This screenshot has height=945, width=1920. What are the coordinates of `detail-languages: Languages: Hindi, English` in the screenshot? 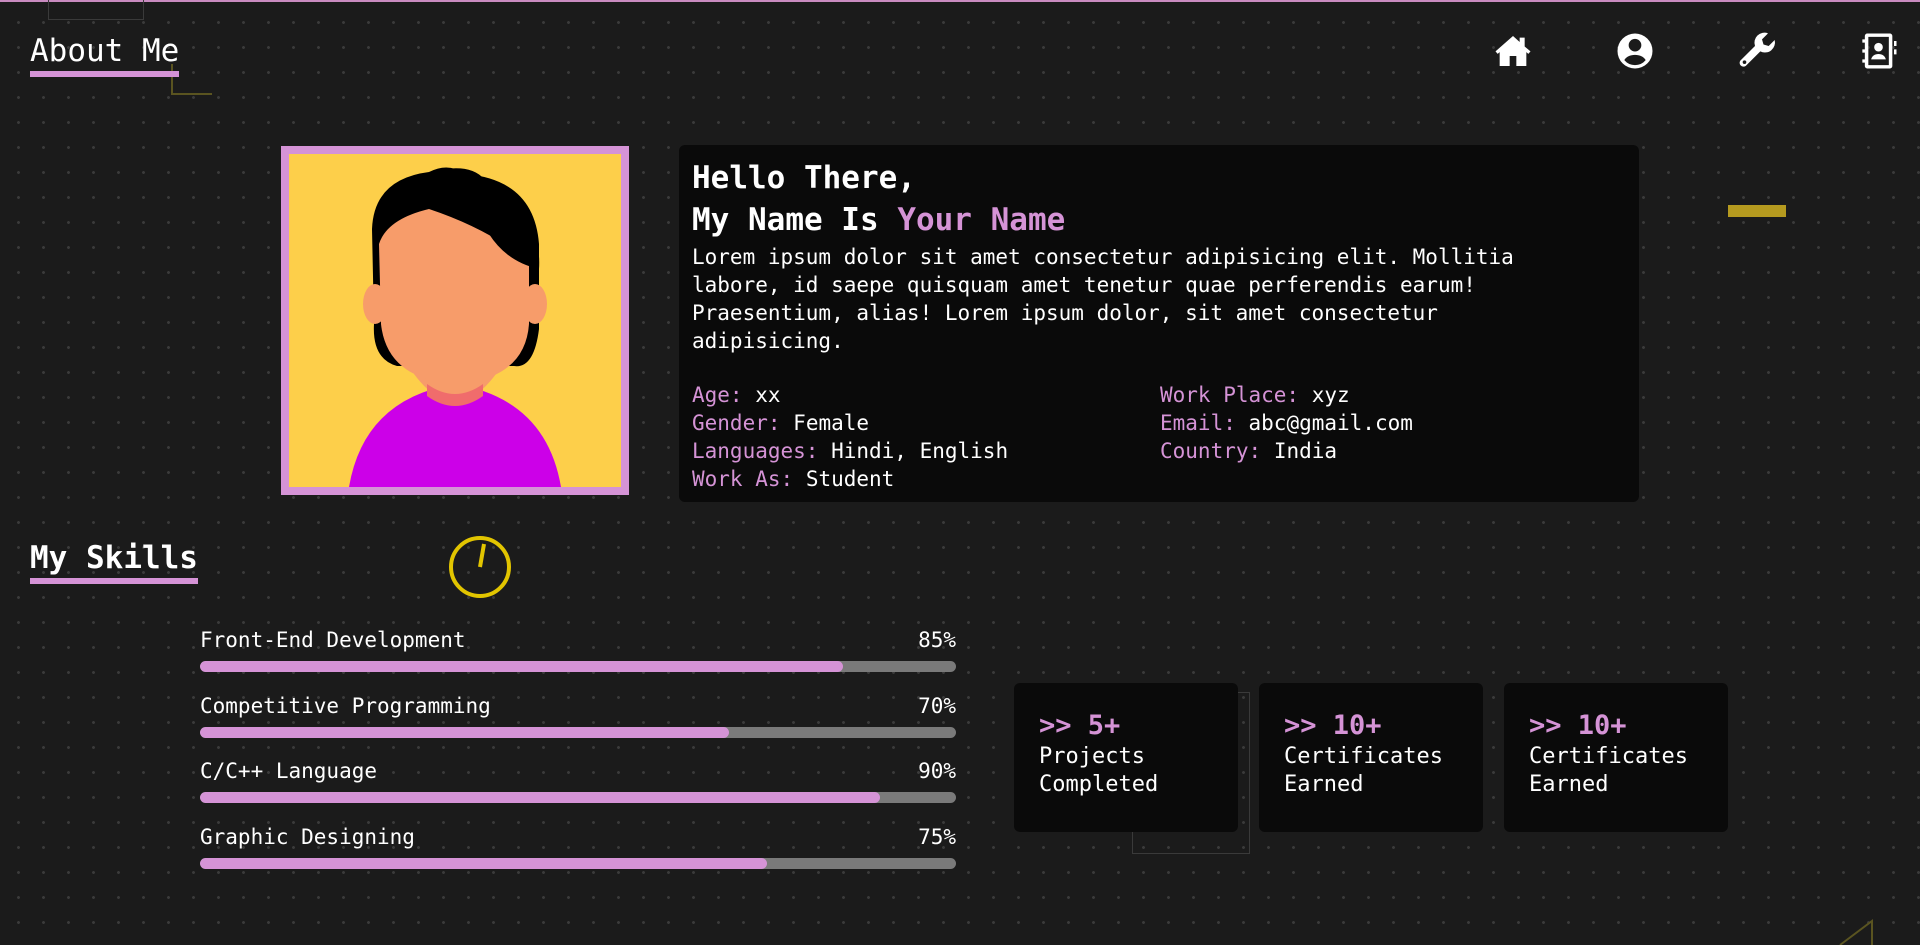 It's located at (926, 451).